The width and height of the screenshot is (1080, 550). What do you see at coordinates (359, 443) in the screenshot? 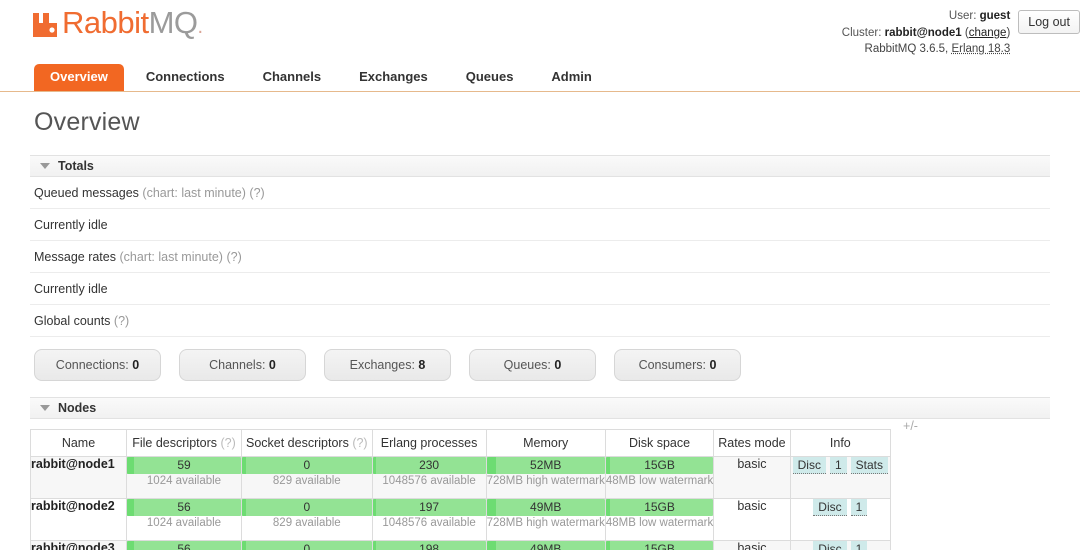
I see `col-socket-descriptors-help-icon: (?)` at bounding box center [359, 443].